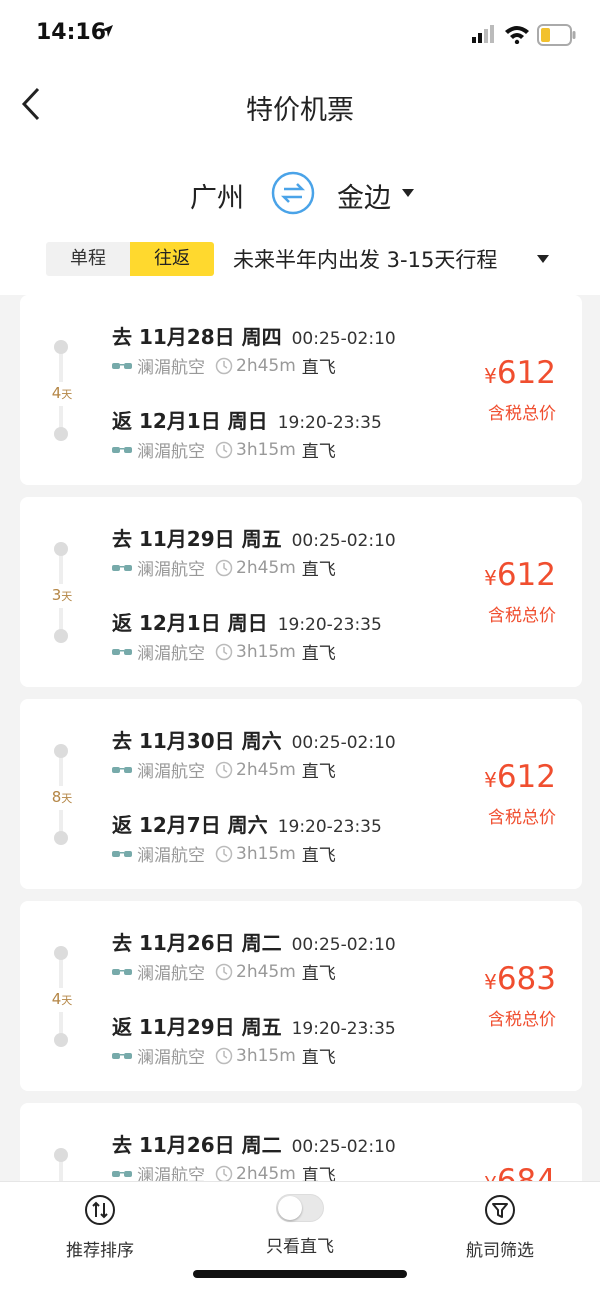  I want to click on bottom-toolbar: 推荐排序 只看直飞 航司筛选, so click(300, 1240).